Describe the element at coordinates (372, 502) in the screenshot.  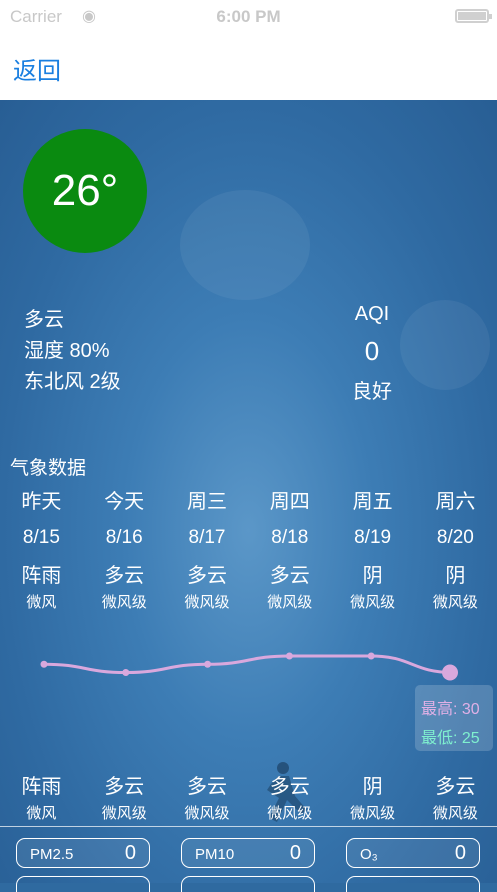
I see `day-name: 周五` at that location.